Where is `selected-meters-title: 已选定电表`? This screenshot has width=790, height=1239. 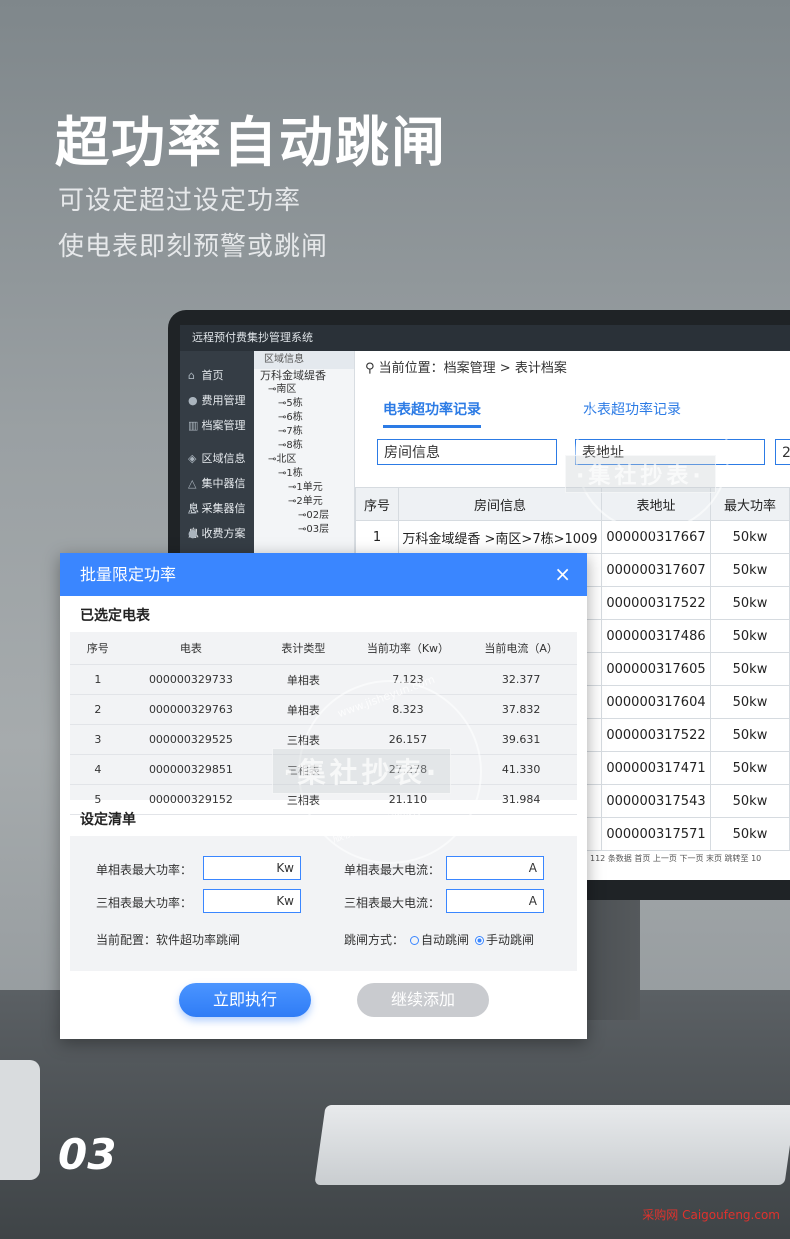 selected-meters-title: 已选定电表 is located at coordinates (115, 616).